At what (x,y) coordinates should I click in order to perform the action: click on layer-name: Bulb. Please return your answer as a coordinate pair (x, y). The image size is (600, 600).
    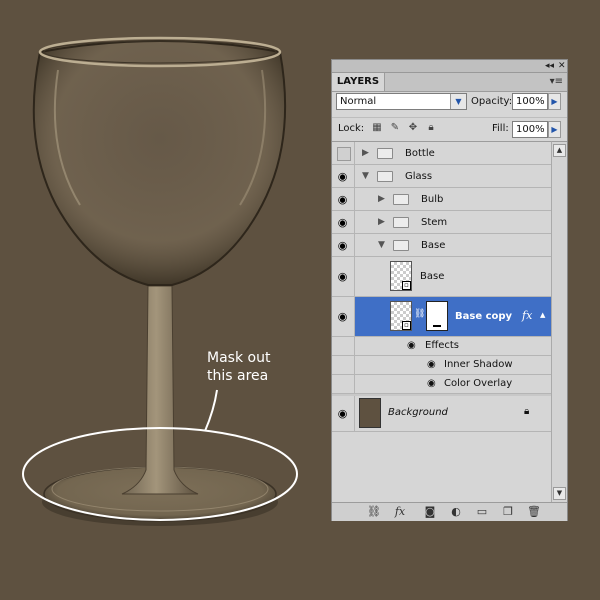
    Looking at the image, I should click on (432, 199).